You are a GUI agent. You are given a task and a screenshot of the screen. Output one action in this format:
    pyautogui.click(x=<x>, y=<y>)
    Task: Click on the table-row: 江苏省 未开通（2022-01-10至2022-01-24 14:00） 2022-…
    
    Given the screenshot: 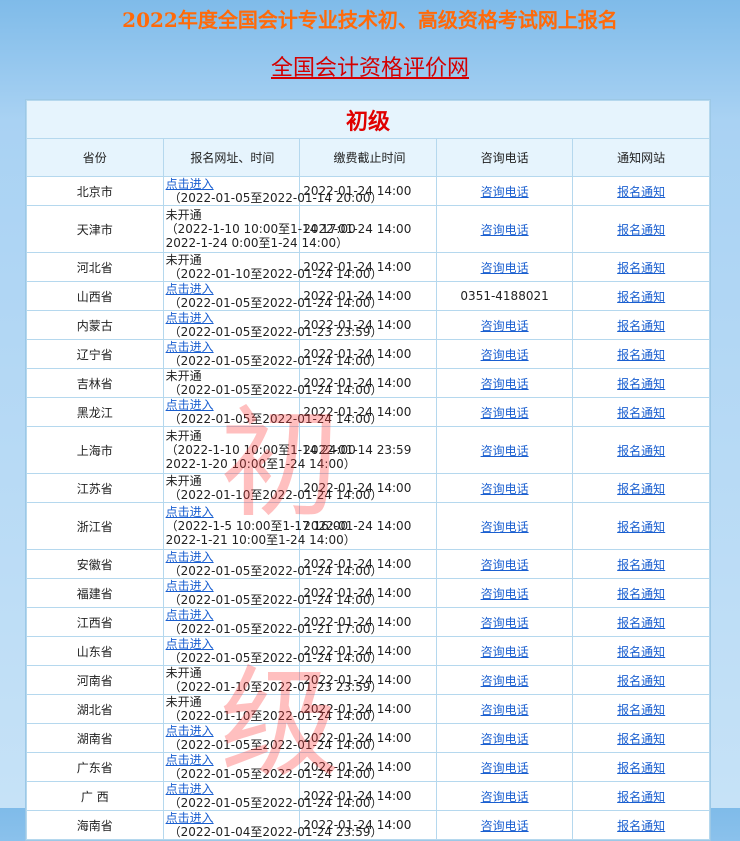 What is the action you would take?
    pyautogui.click(x=368, y=488)
    